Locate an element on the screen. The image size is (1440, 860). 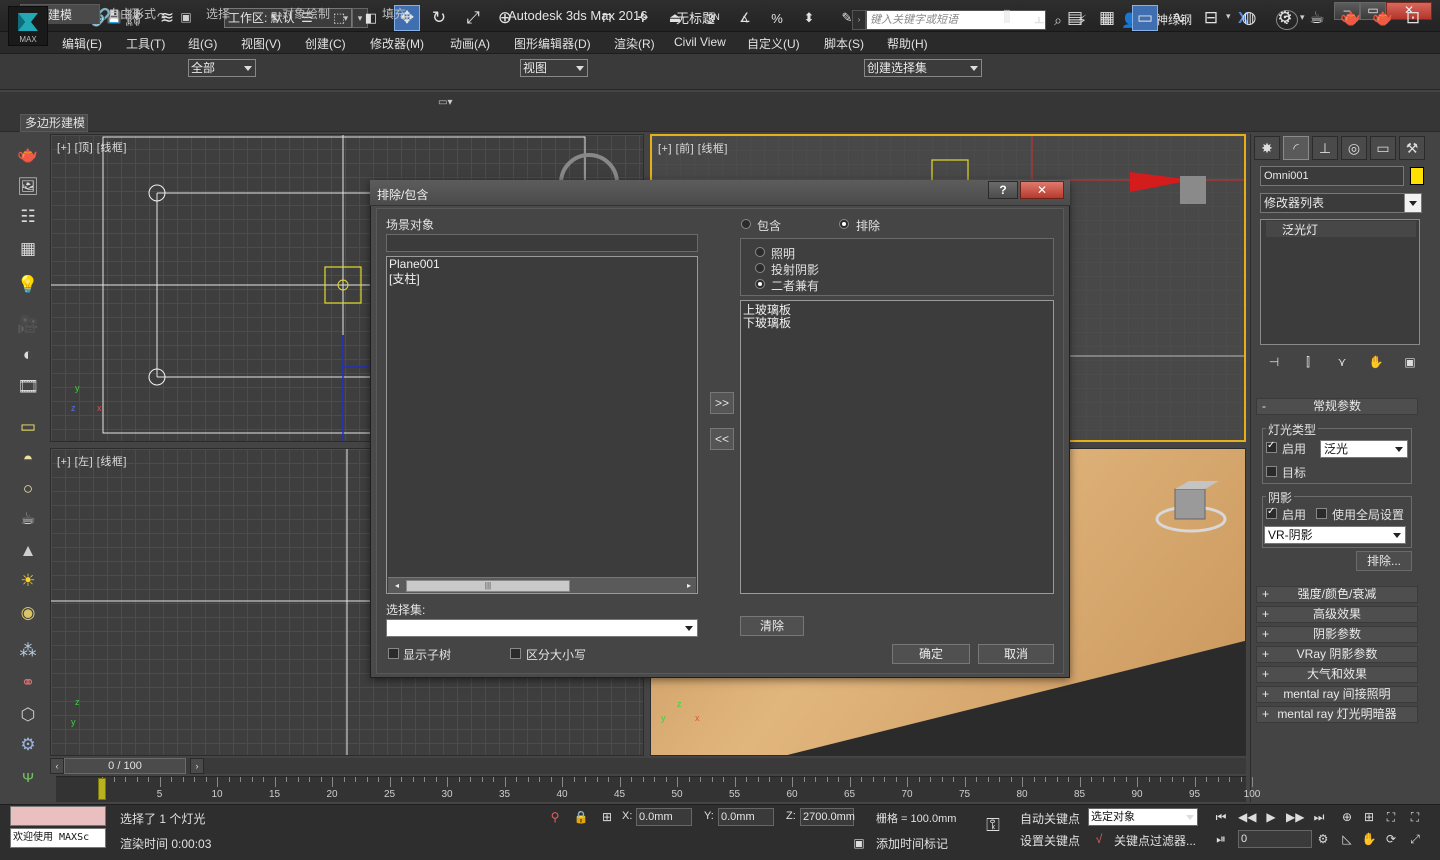
table-panel-icon: ▦ is located at coordinates (28, 249).